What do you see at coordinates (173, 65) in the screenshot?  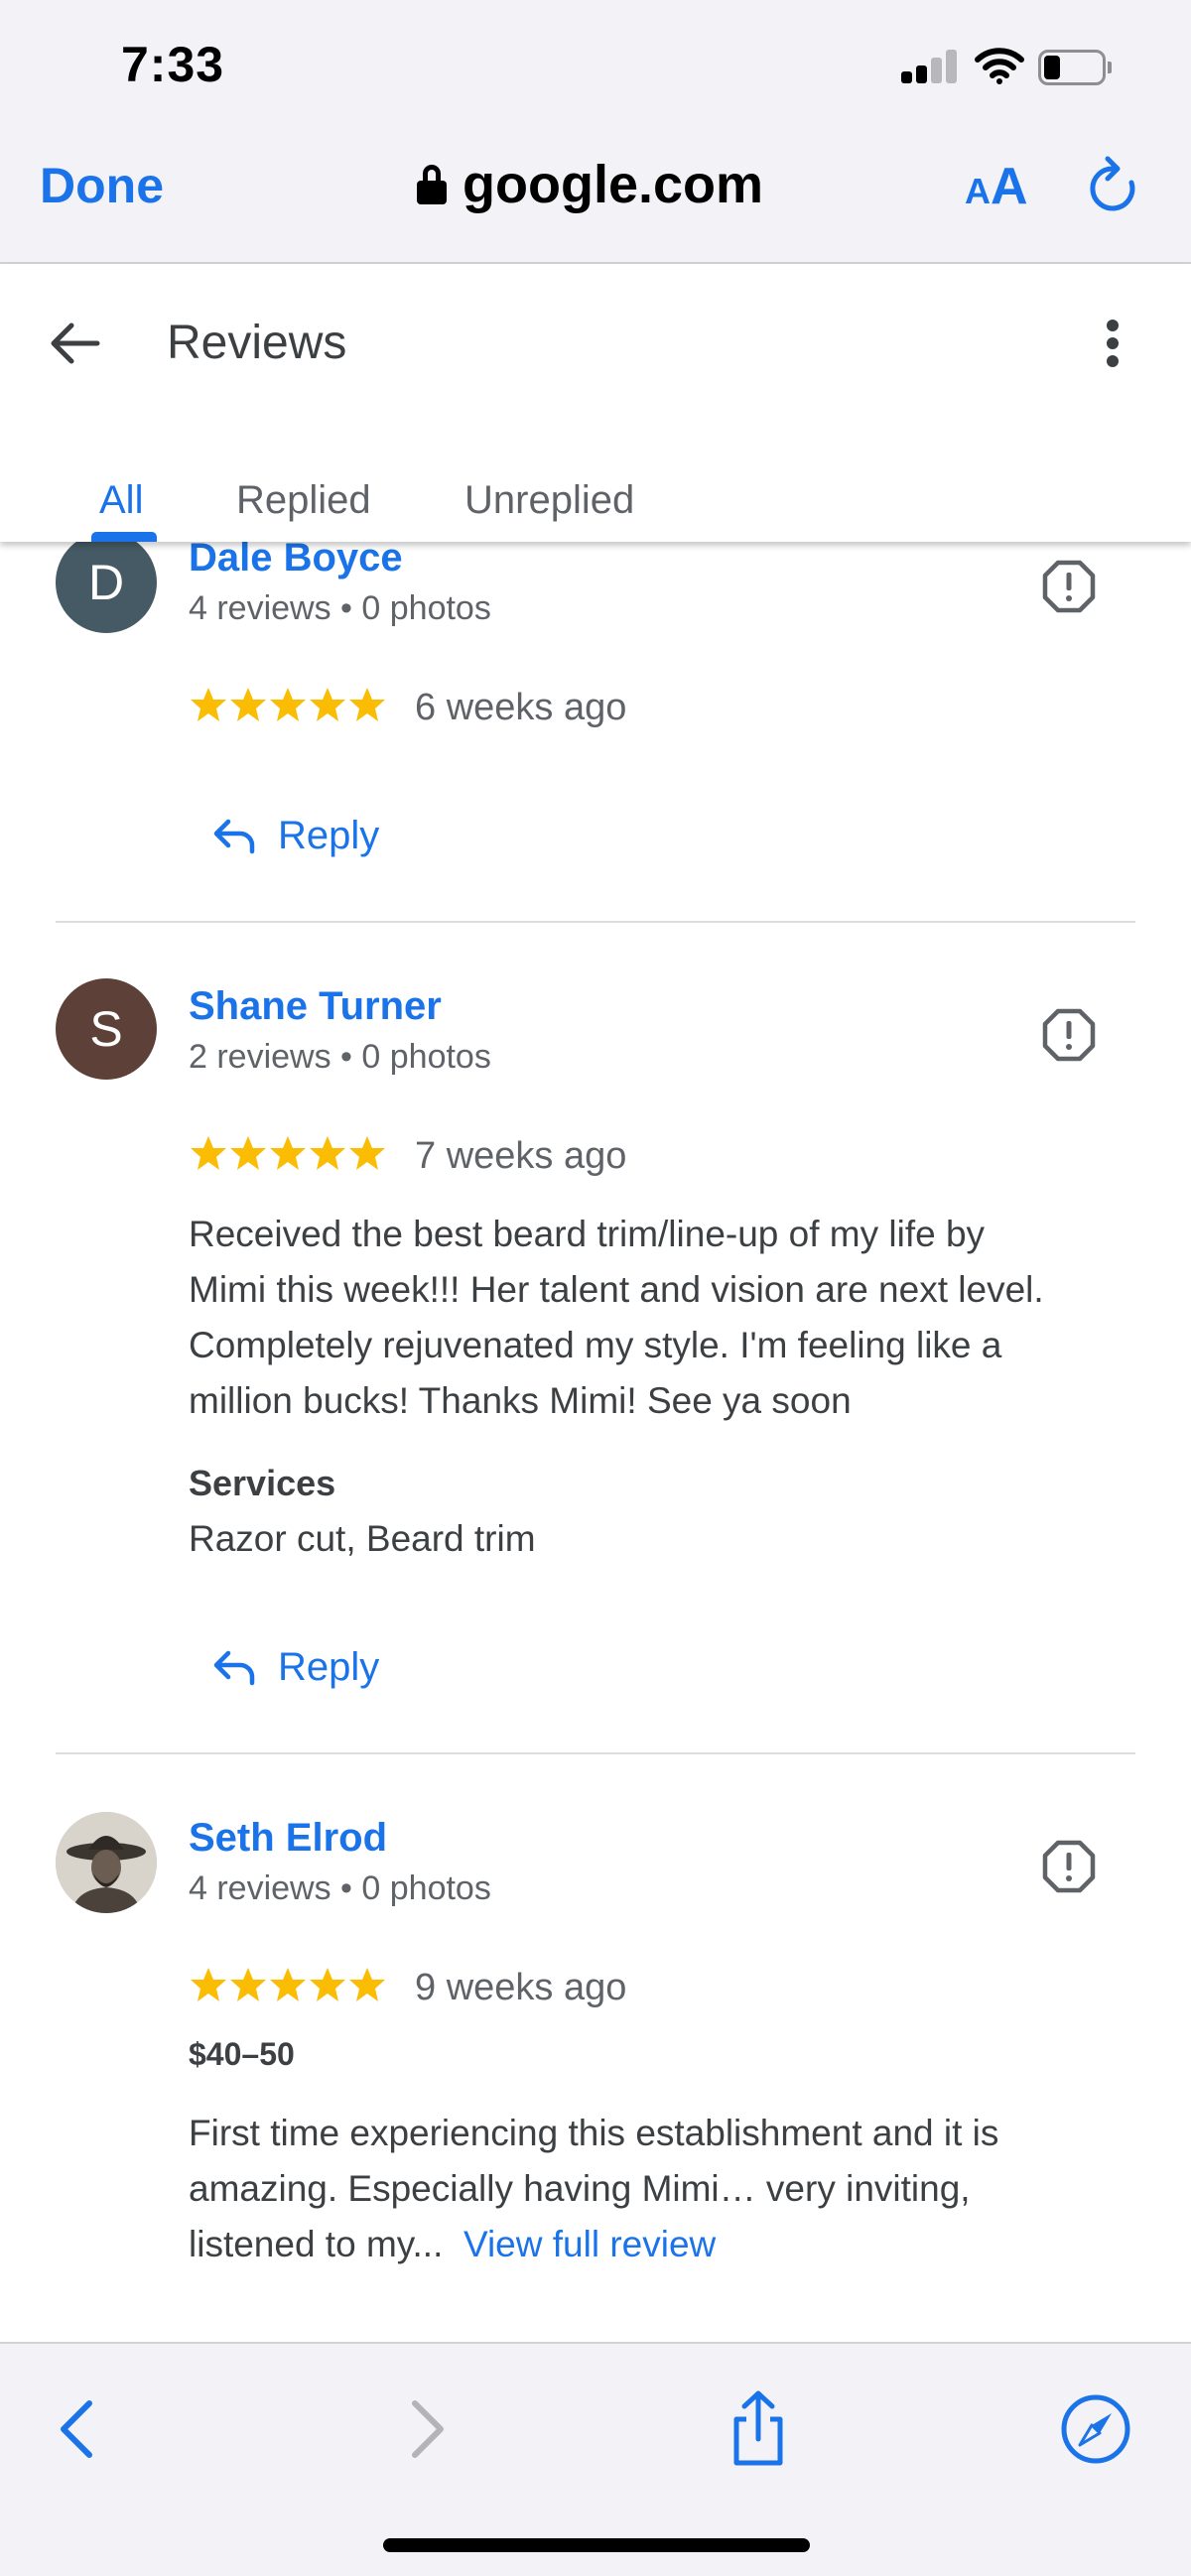 I see `status-time: 7:33` at bounding box center [173, 65].